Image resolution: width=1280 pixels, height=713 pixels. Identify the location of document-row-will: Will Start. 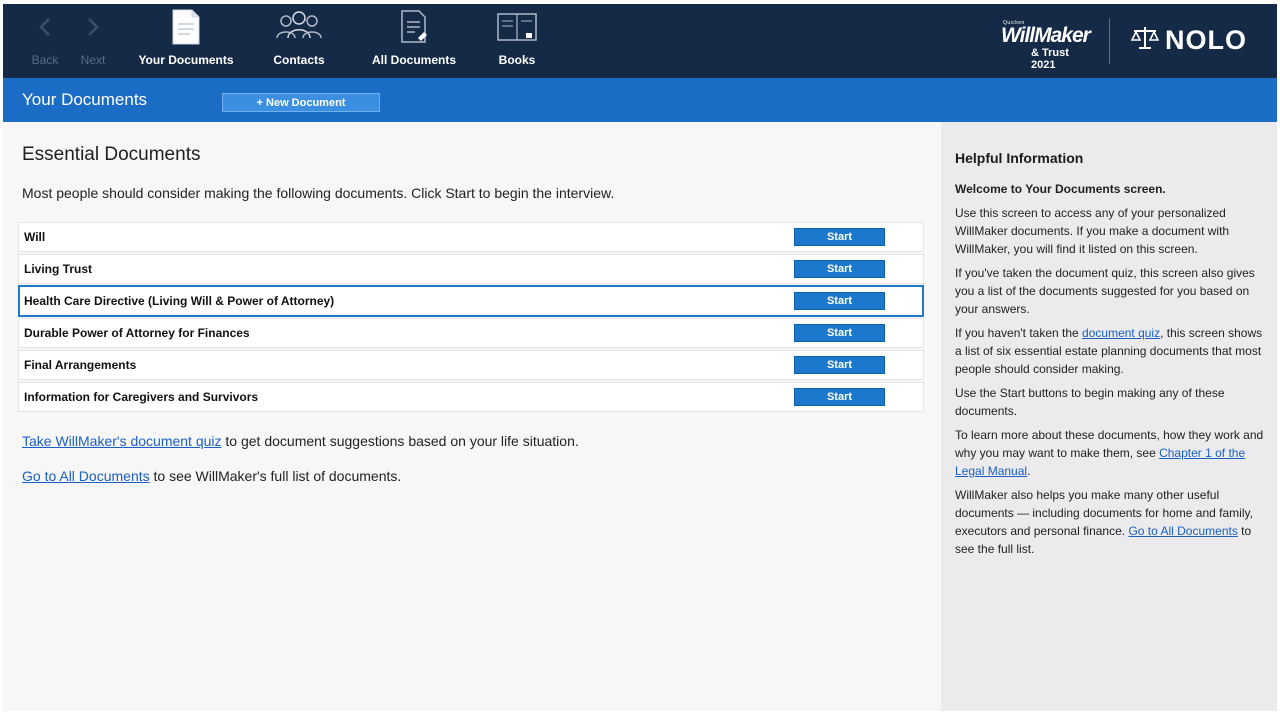
(471, 237).